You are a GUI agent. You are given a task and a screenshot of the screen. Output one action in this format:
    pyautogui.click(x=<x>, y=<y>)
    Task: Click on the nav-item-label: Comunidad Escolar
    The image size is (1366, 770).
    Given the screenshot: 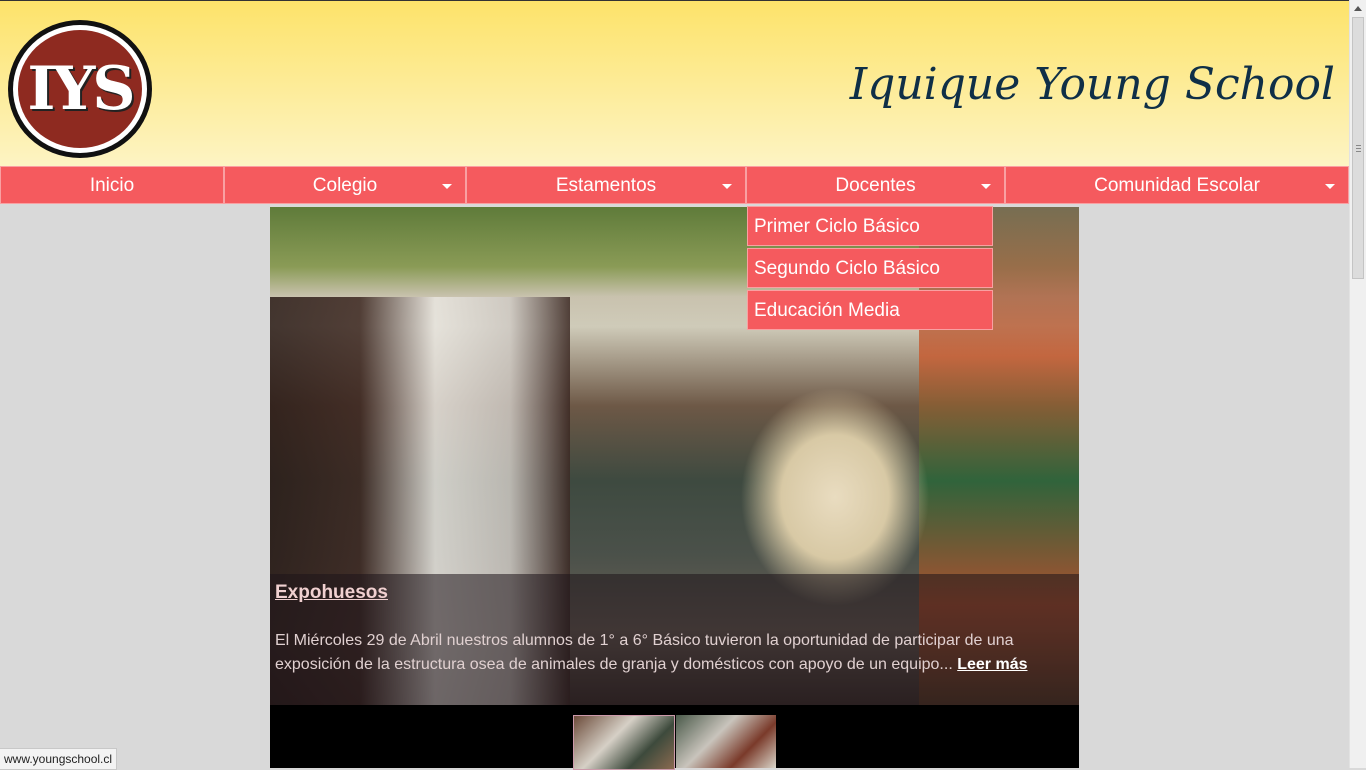 What is the action you would take?
    pyautogui.click(x=1177, y=185)
    